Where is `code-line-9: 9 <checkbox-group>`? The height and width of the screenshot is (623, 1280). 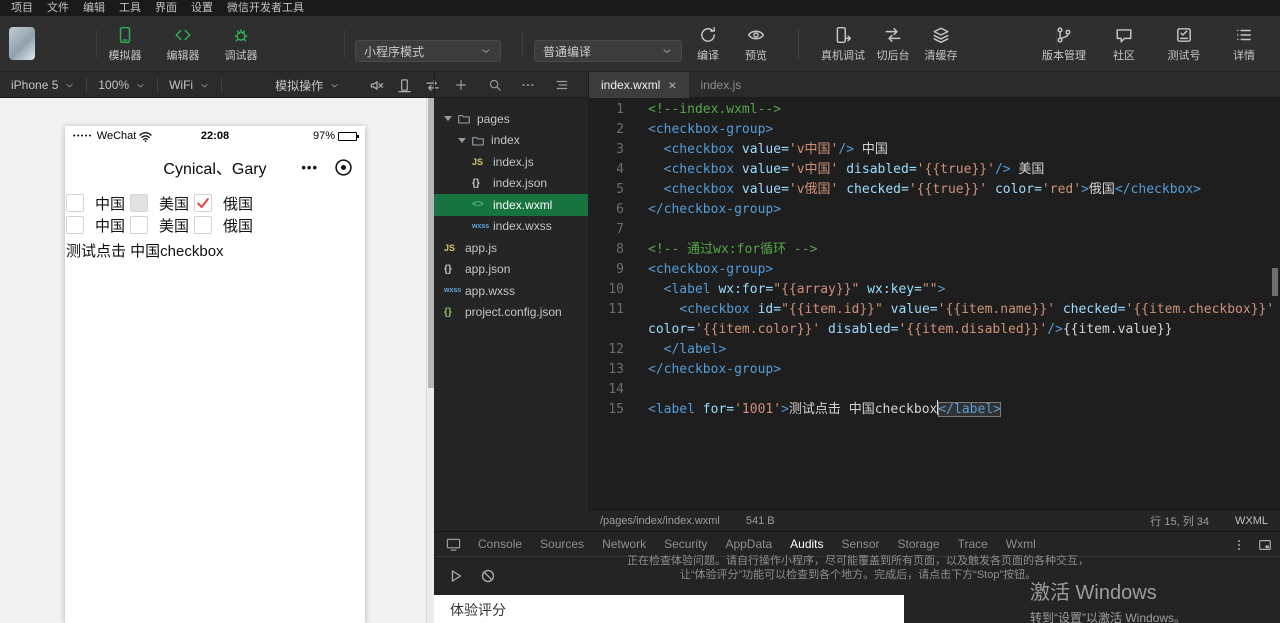 code-line-9: 9 <checkbox-group> is located at coordinates (934, 270).